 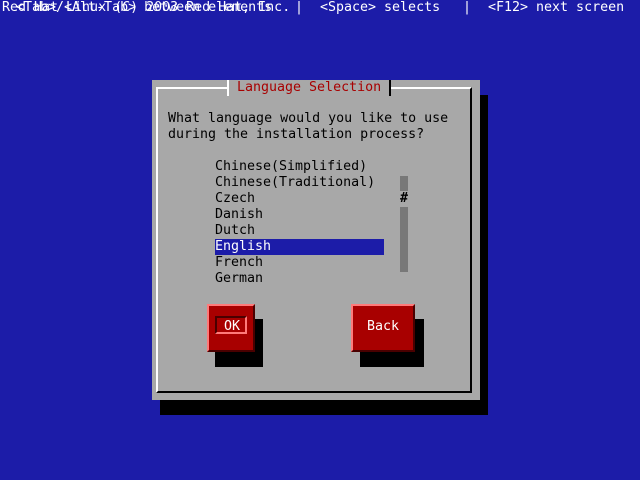 I want to click on ok-button: OK, so click(x=231, y=328).